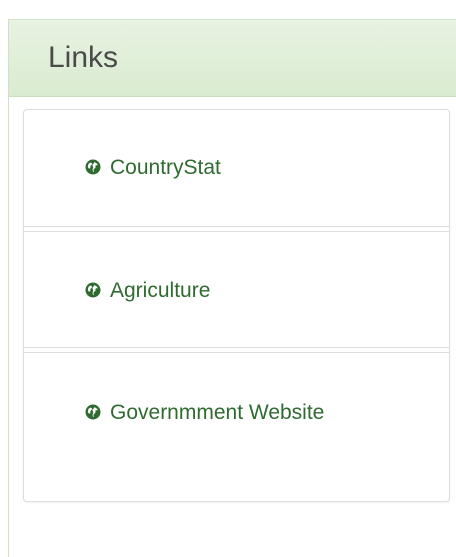 The height and width of the screenshot is (557, 456). Describe the element at coordinates (160, 290) in the screenshot. I see `link-label: Agriculture` at that location.